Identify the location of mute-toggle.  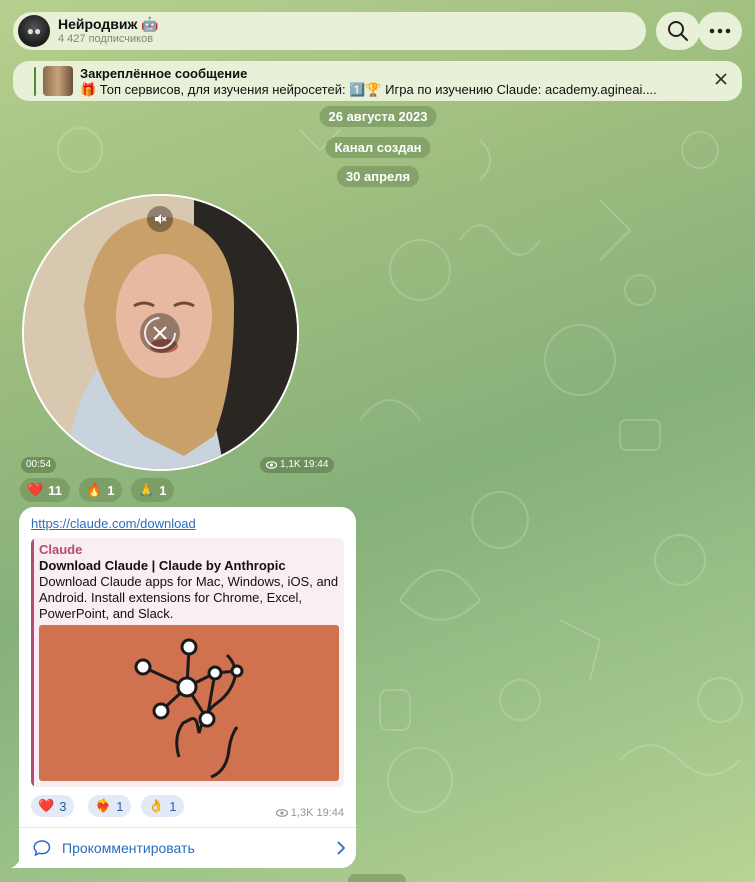
(160, 219).